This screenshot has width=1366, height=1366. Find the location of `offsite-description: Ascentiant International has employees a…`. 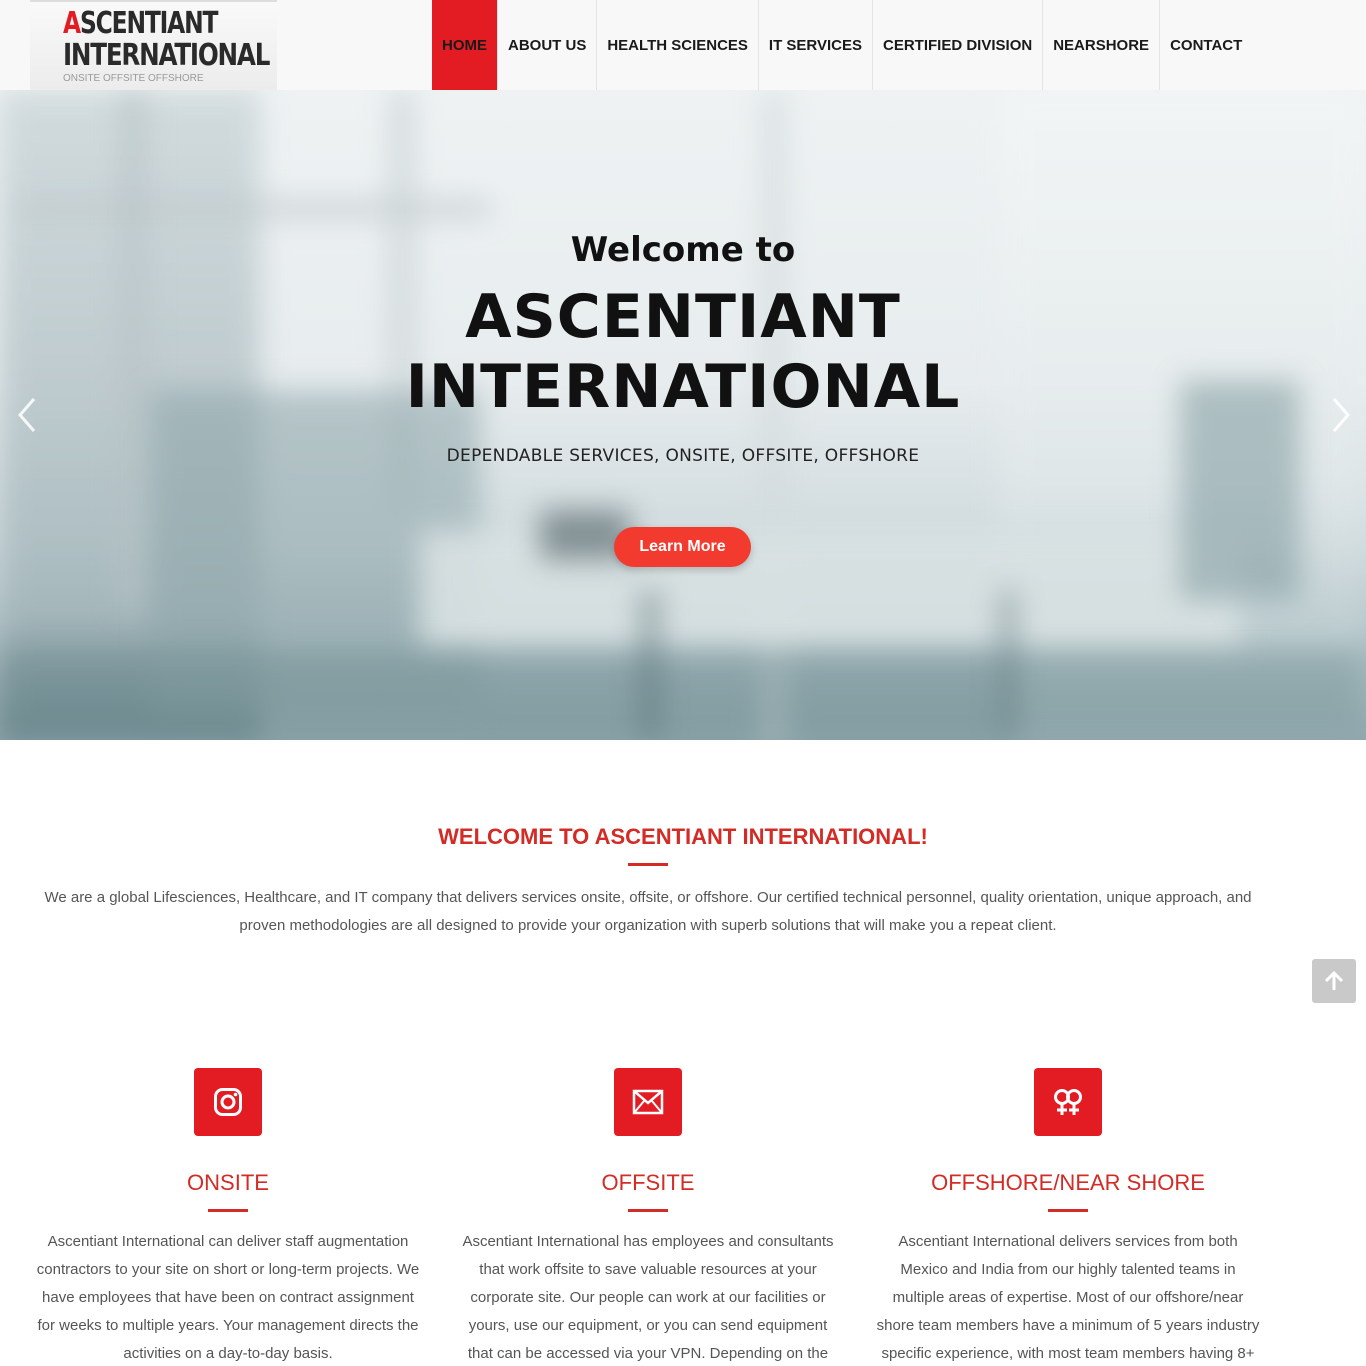

offsite-description: Ascentiant International has employees a… is located at coordinates (648, 1297).